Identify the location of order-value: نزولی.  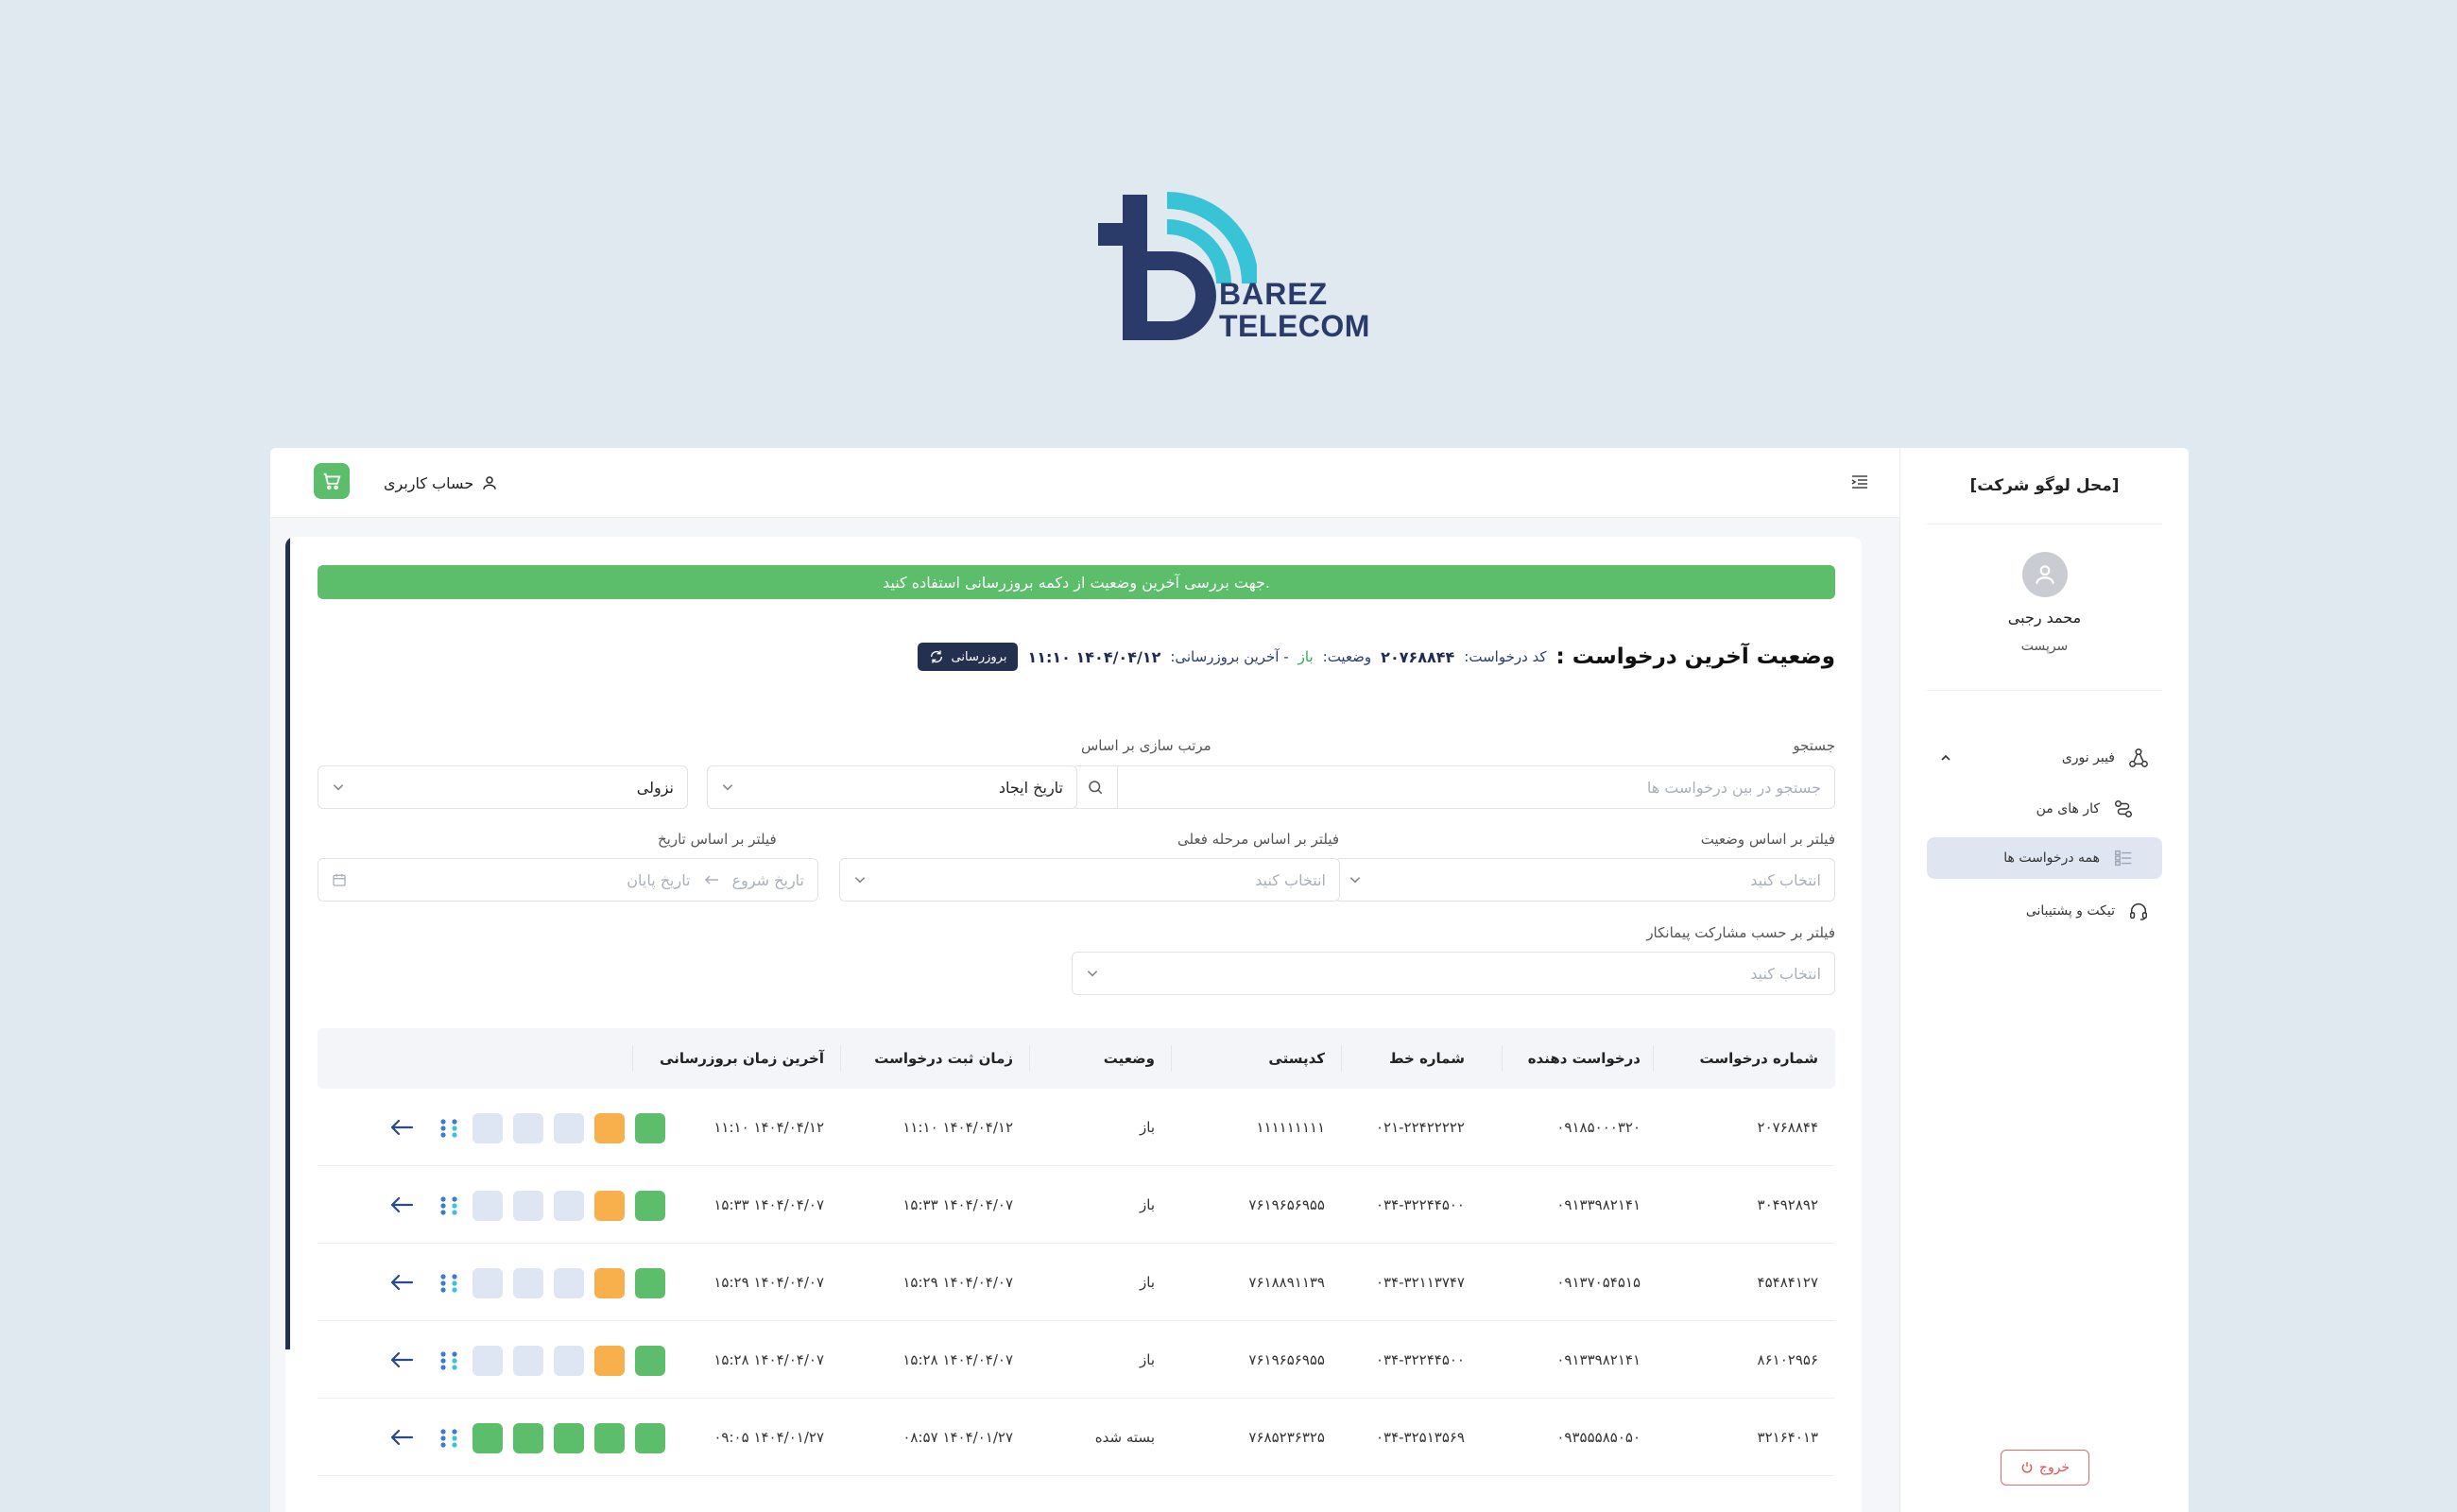
(655, 787).